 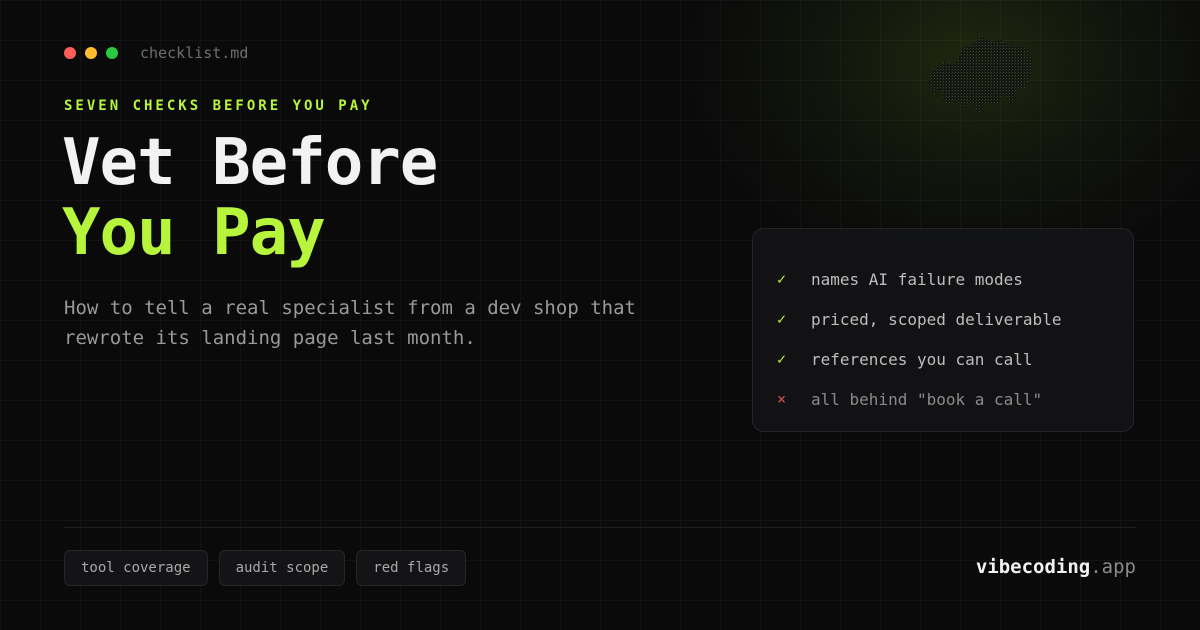 I want to click on title-line-2: You Pay, so click(x=194, y=233).